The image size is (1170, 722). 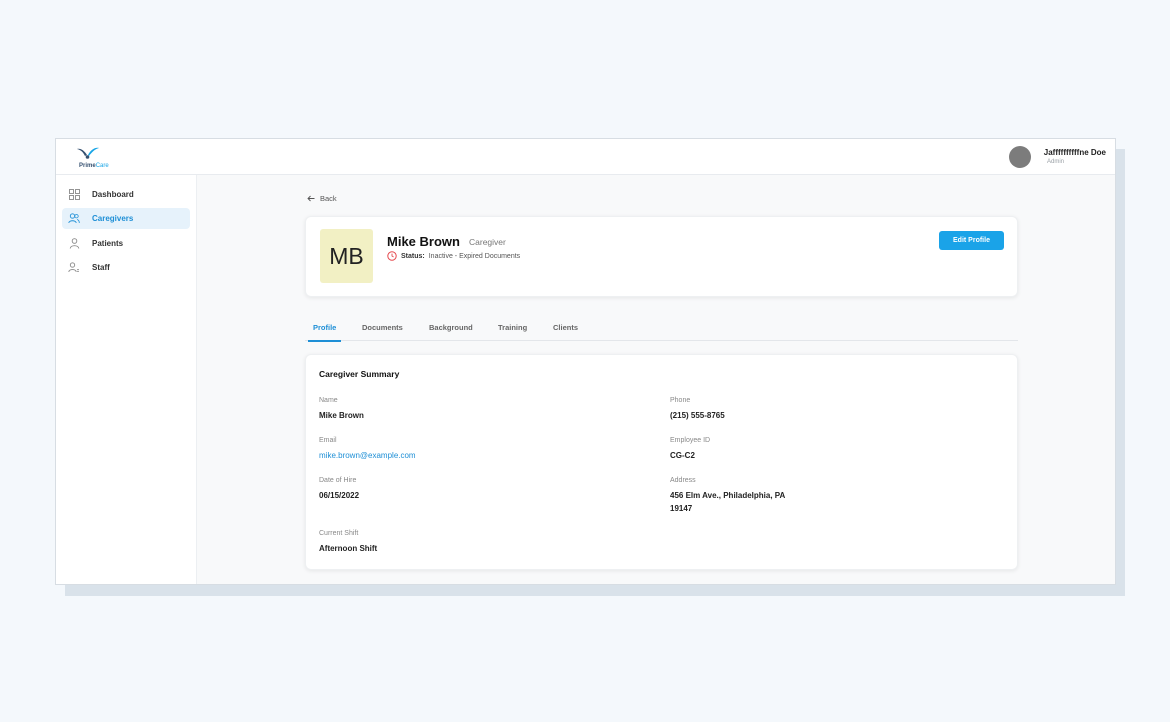 I want to click on back-link: Back, so click(x=322, y=198).